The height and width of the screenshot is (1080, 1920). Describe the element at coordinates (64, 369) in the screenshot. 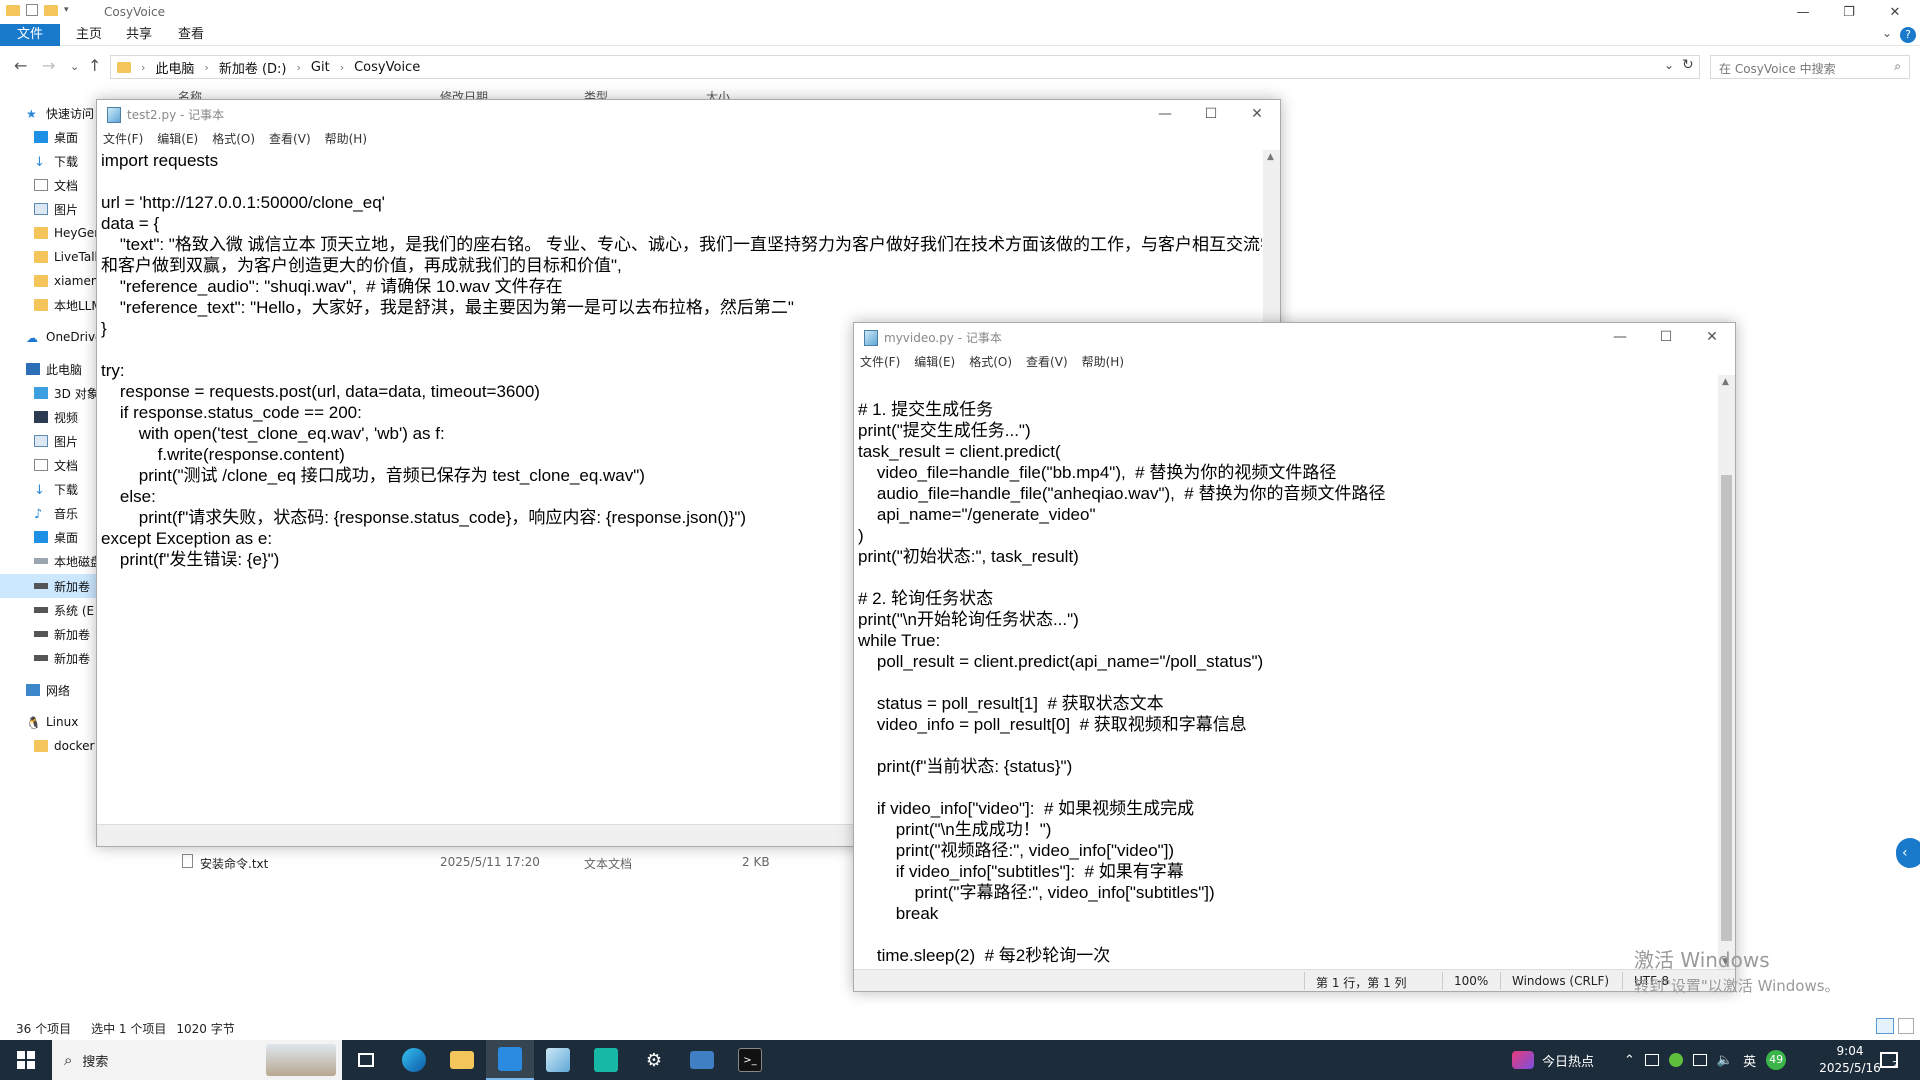

I see `nav-label: 此电脑` at that location.